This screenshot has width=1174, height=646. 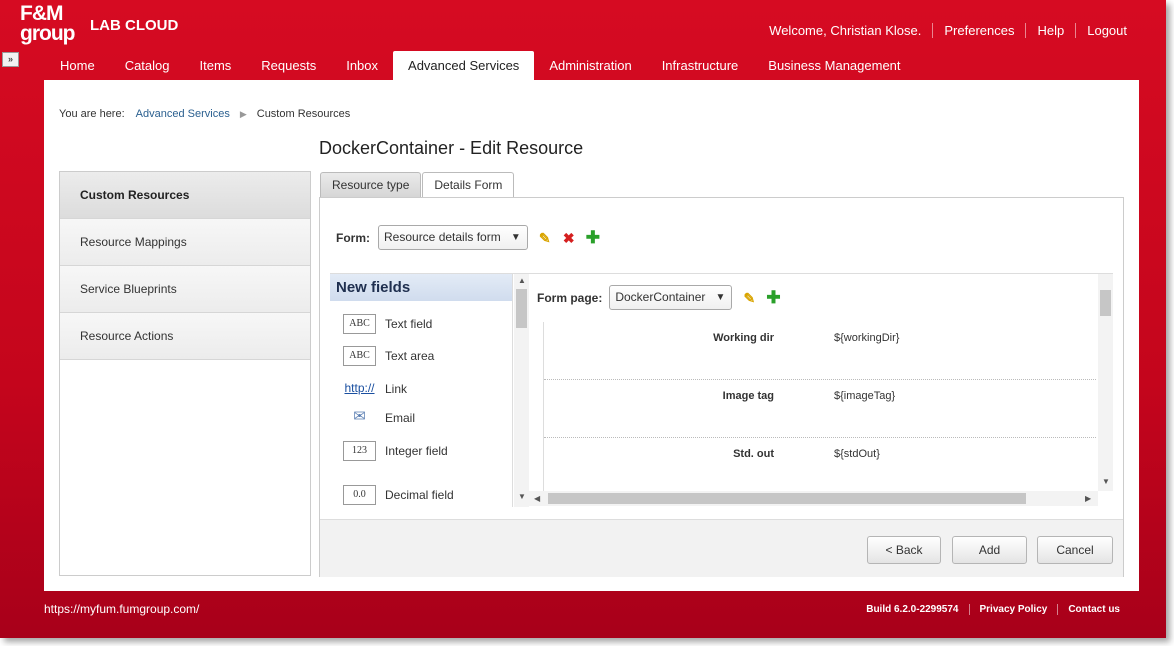 I want to click on palette-item-label: Integer field, so click(x=416, y=451).